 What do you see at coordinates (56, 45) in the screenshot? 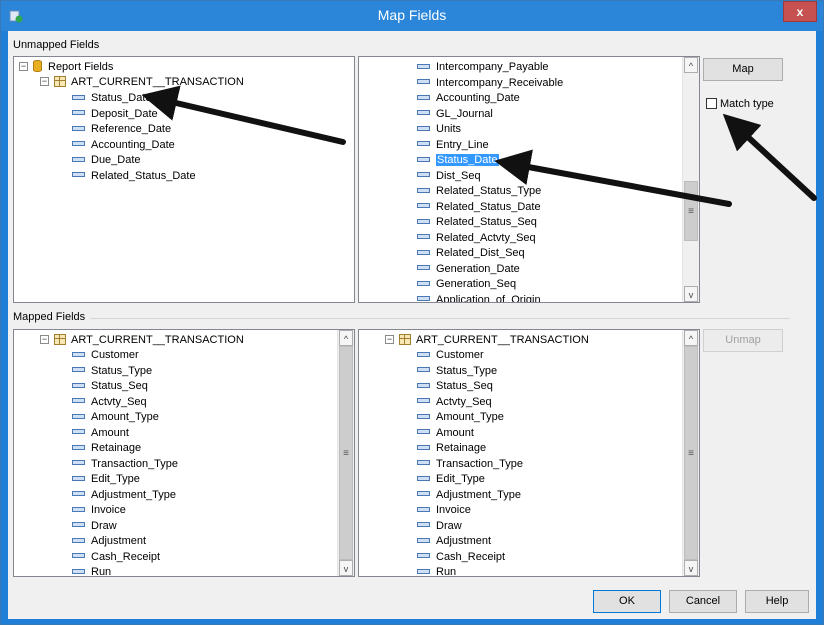
I see `unmapped-fields-label: Unmapped Fields` at bounding box center [56, 45].